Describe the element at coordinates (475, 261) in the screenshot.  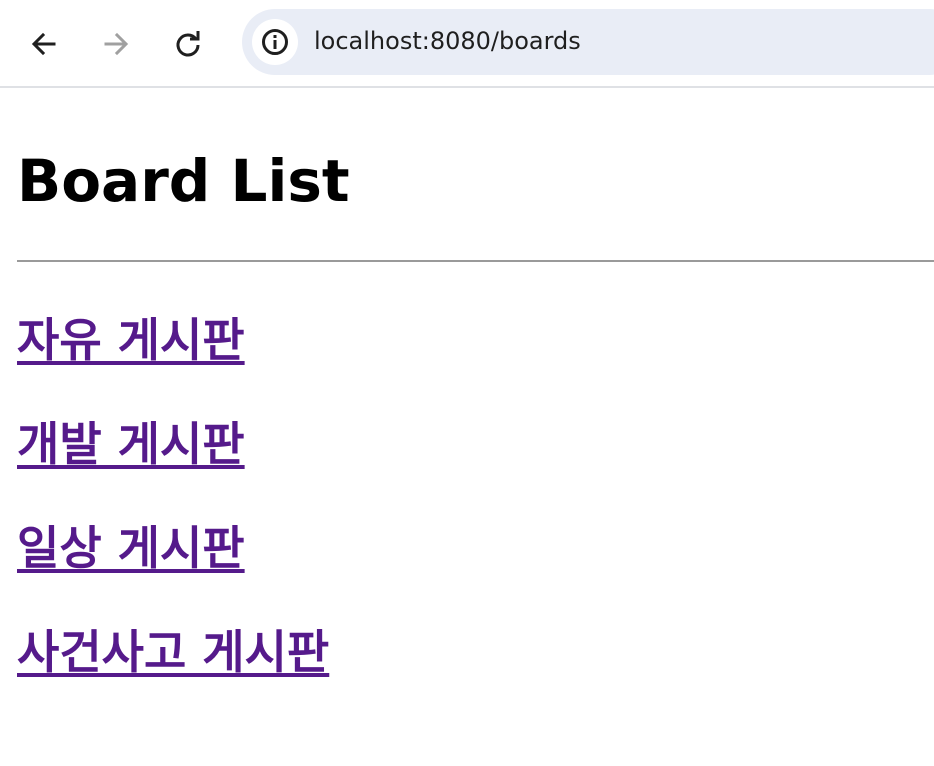
I see `divider` at that location.